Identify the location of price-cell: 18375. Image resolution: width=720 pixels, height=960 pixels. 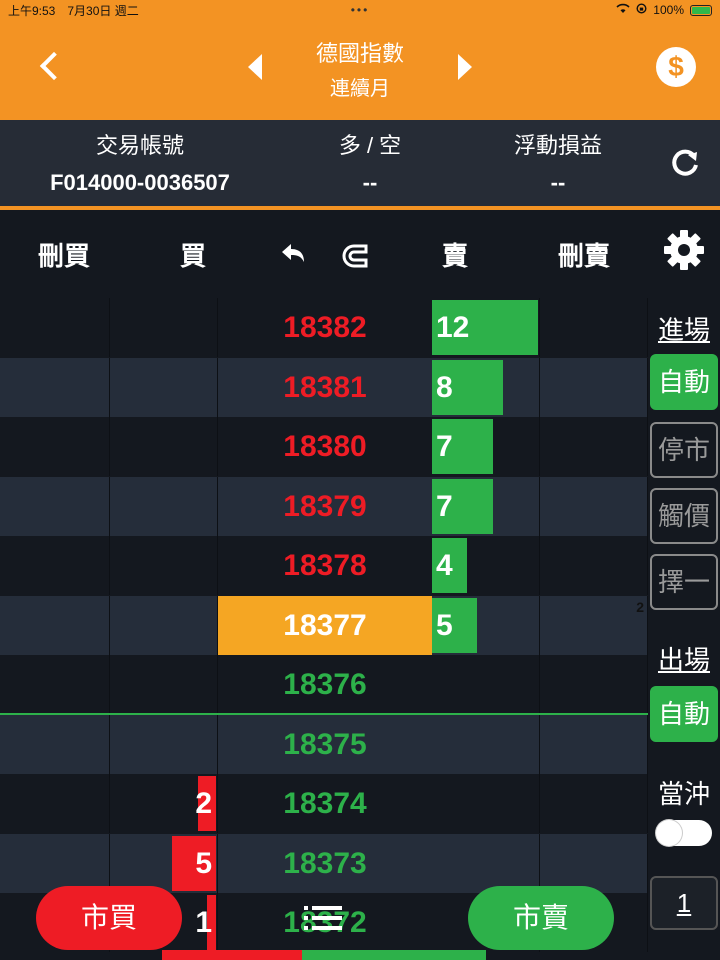
(325, 744).